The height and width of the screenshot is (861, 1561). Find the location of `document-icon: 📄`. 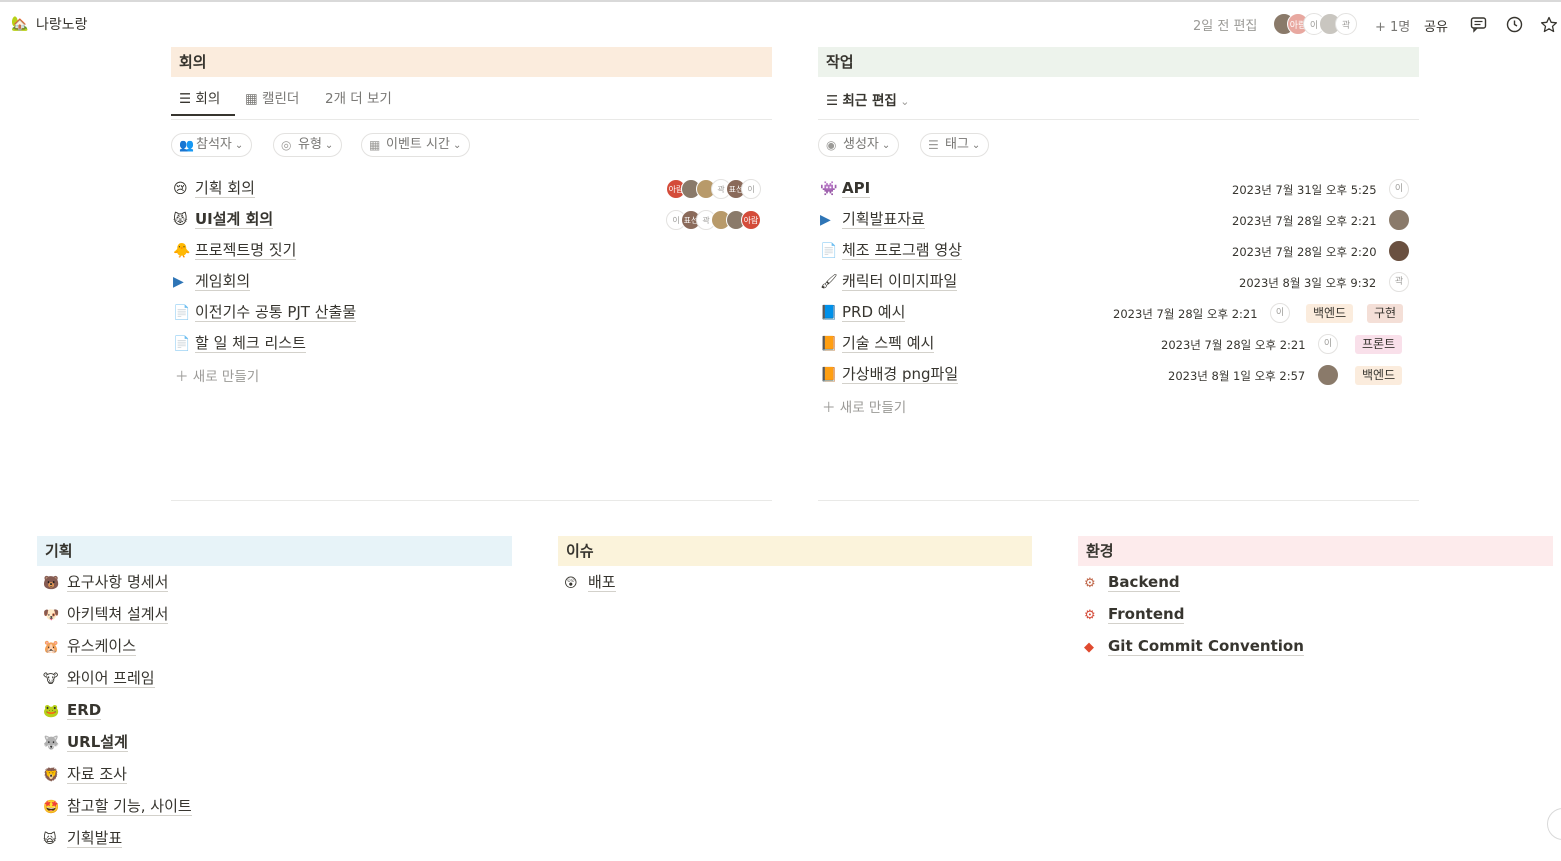

document-icon: 📄 is located at coordinates (829, 251).